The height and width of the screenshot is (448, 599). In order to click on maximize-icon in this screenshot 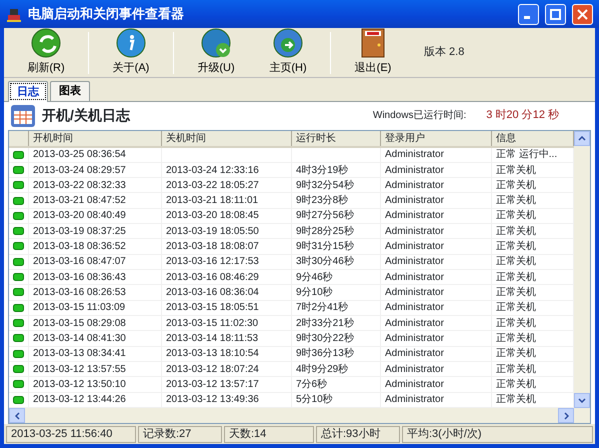, I will do `click(555, 14)`.